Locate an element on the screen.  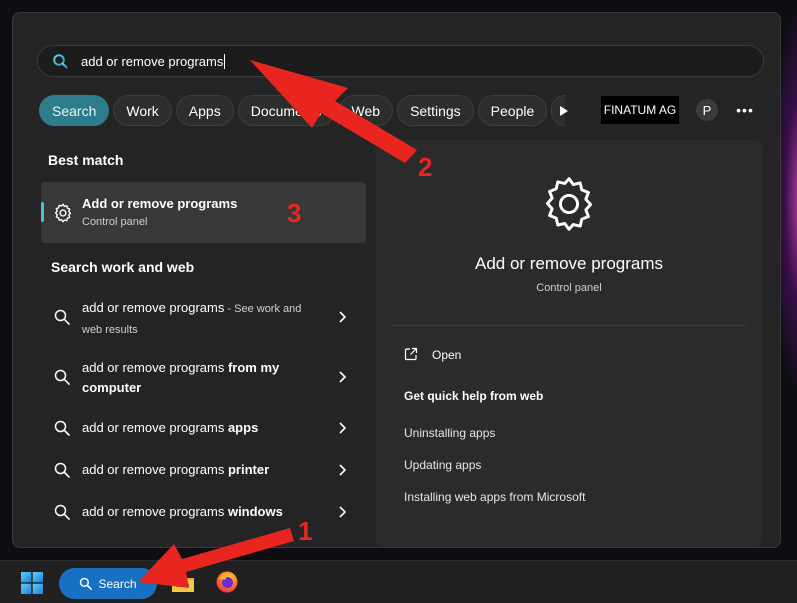
tab-search: Search is located at coordinates (74, 110).